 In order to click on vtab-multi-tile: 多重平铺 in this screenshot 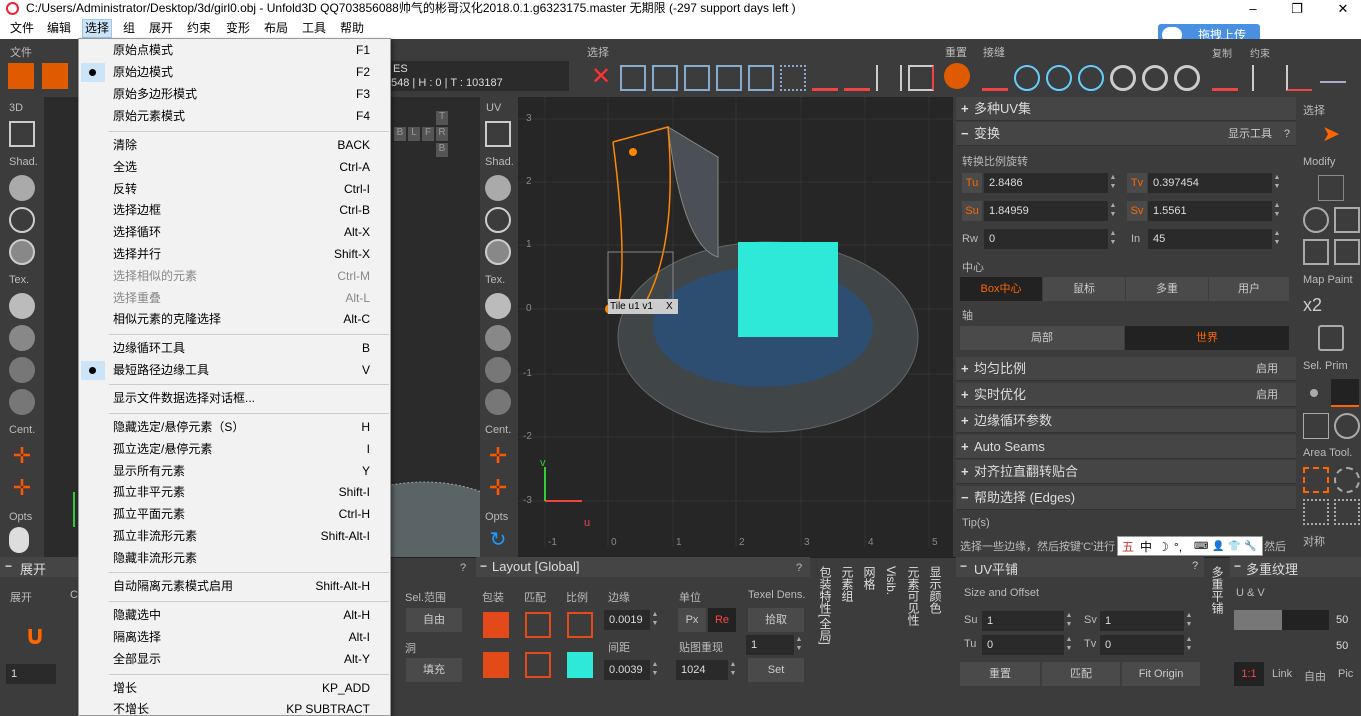, I will do `click(1217, 627)`.